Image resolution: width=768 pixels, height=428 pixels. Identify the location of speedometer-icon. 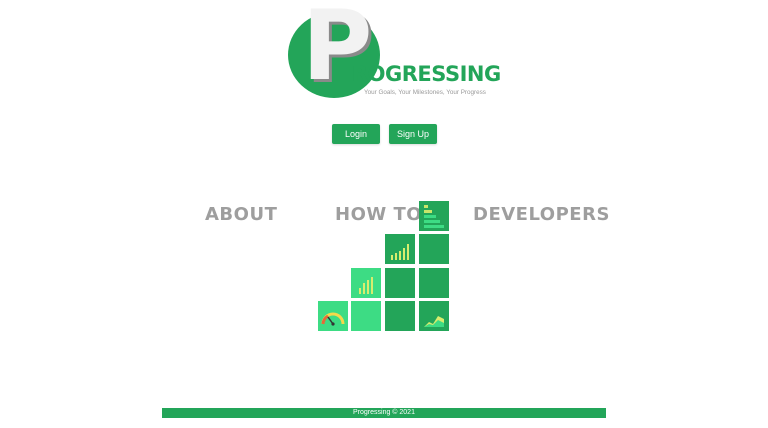
(333, 319).